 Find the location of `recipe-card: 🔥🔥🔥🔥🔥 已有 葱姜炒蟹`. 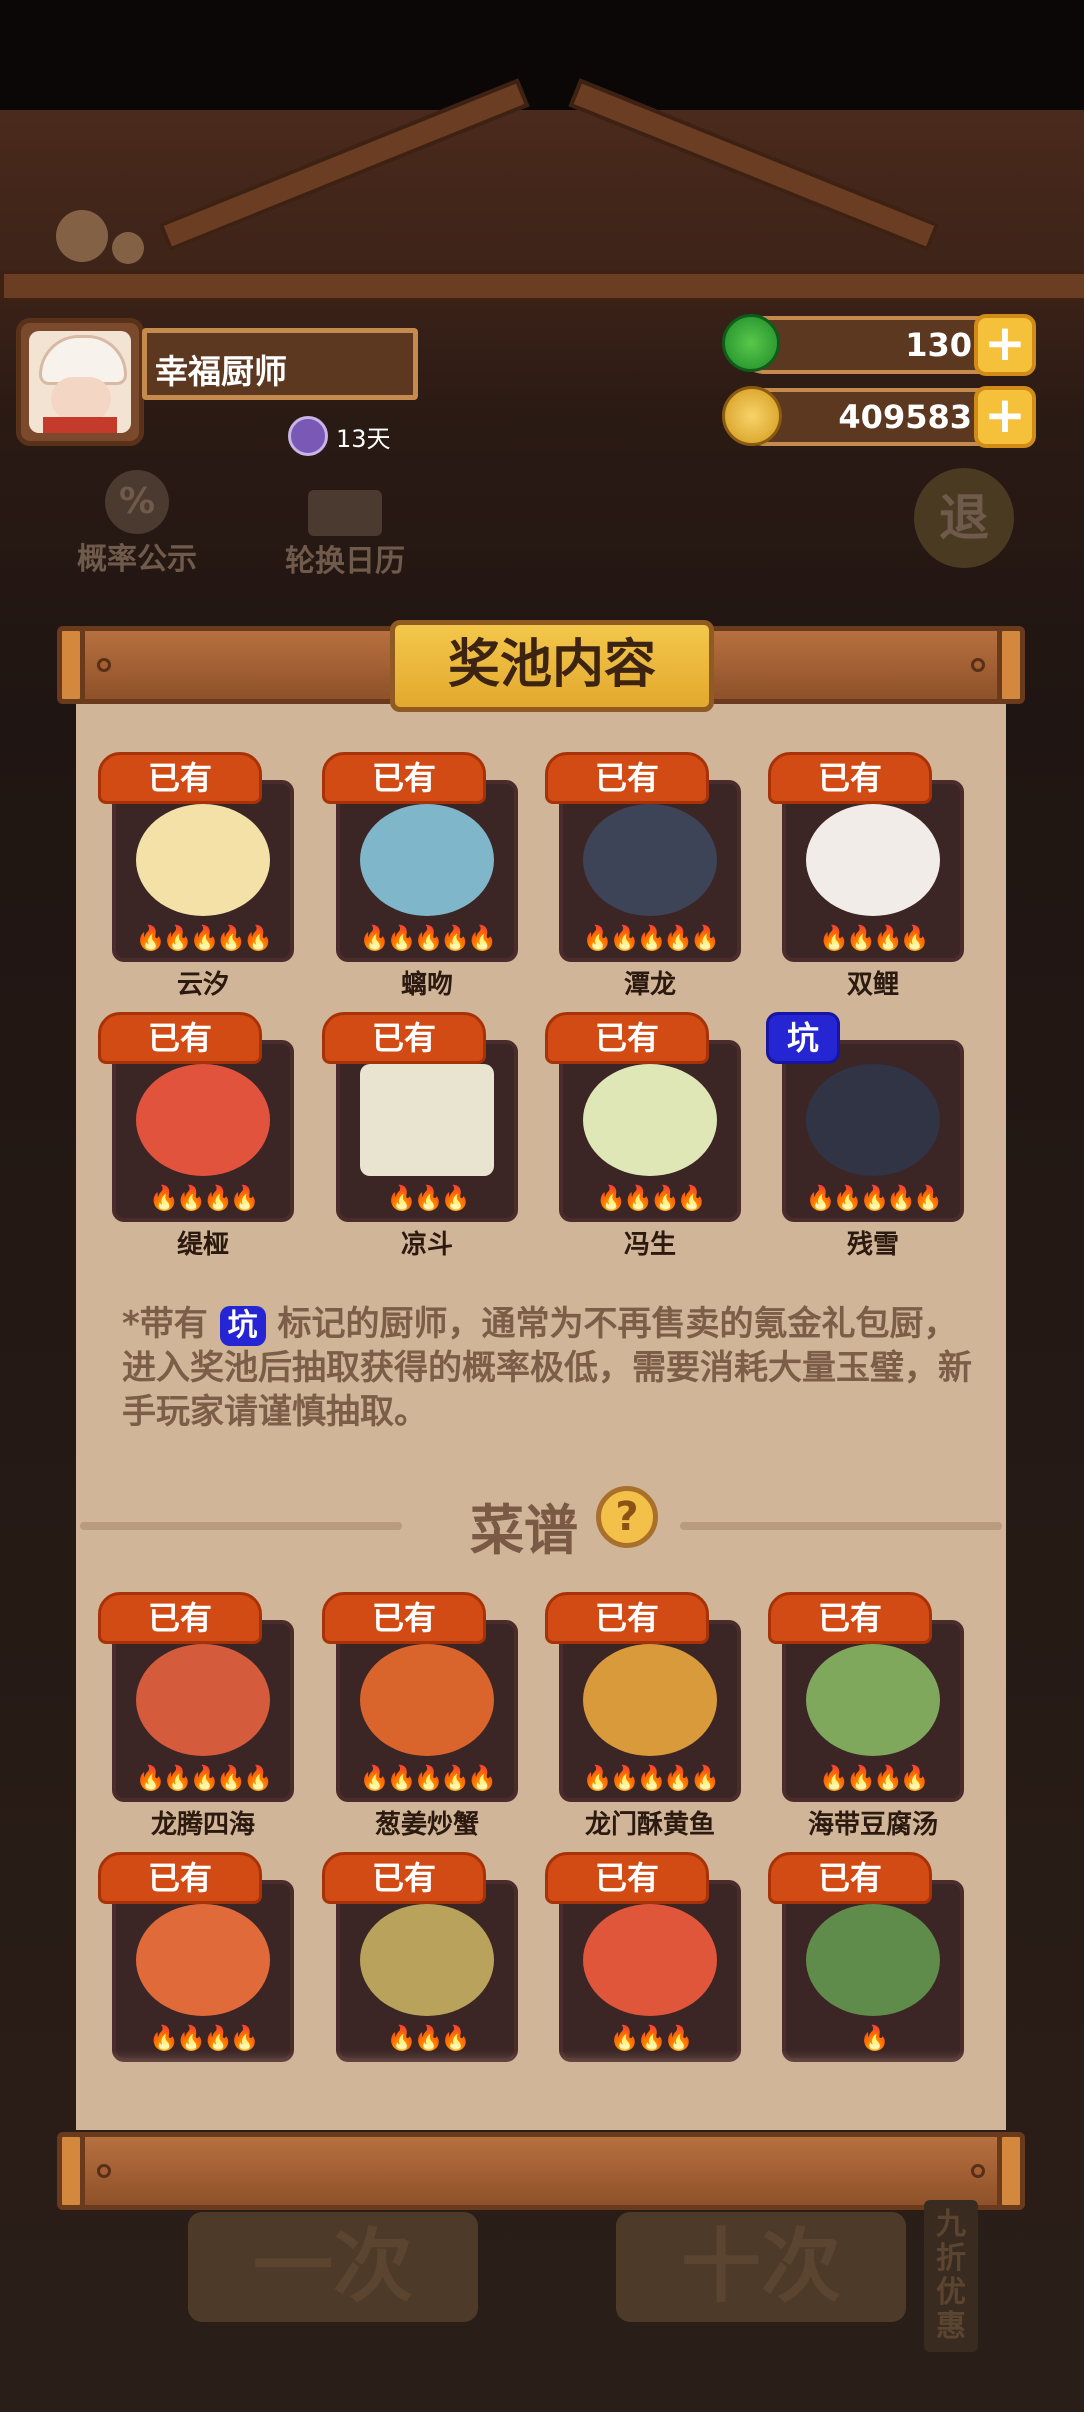

recipe-card: 🔥🔥🔥🔥🔥 已有 葱姜炒蟹 is located at coordinates (420, 1716).